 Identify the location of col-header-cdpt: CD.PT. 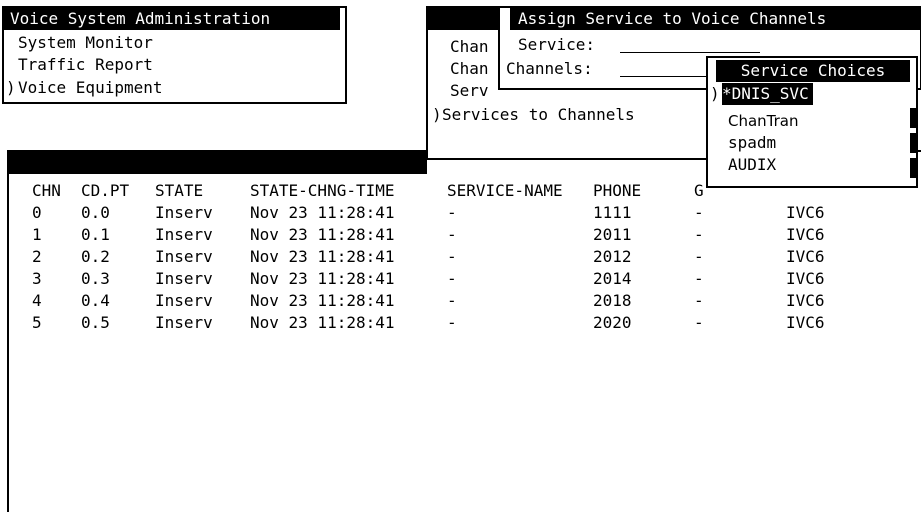
(105, 190).